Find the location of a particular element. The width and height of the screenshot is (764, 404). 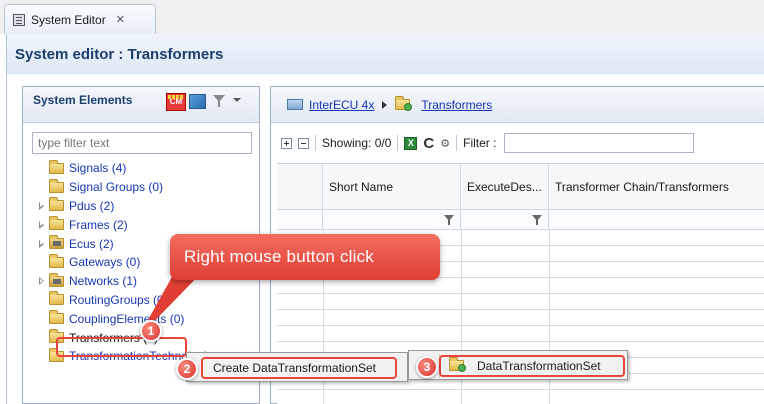

expand-all-icon is located at coordinates (286, 143).